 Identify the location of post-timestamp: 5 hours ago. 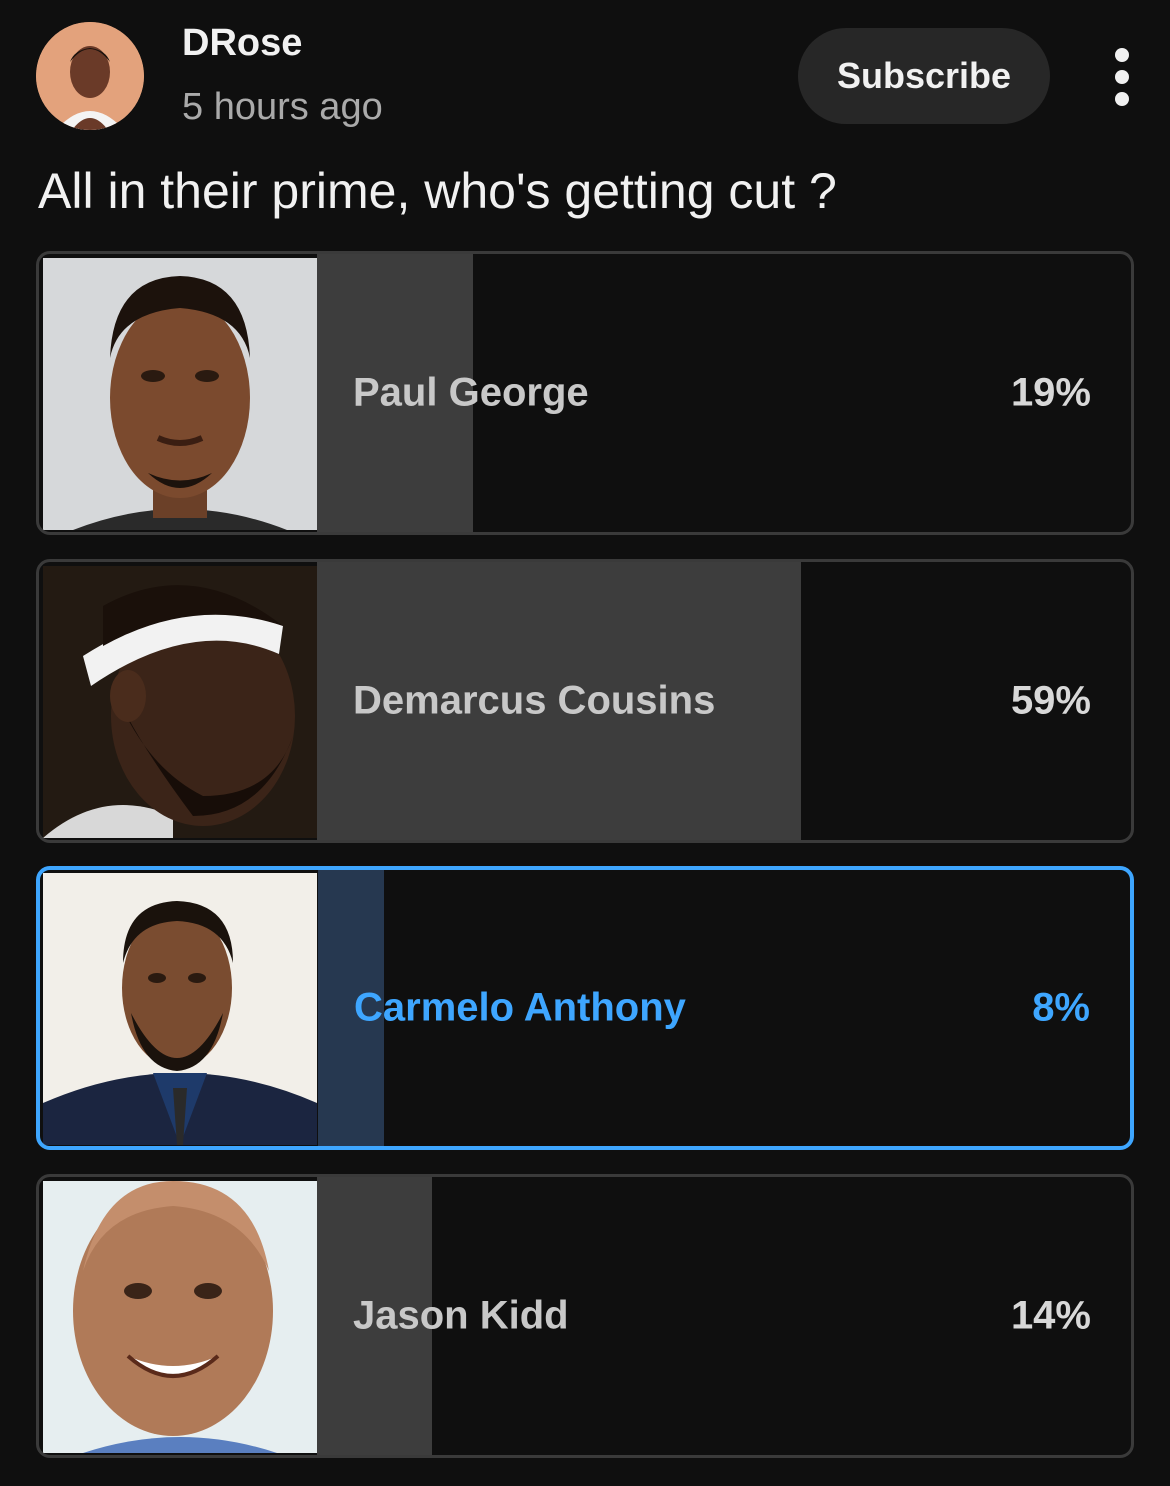
(282, 107).